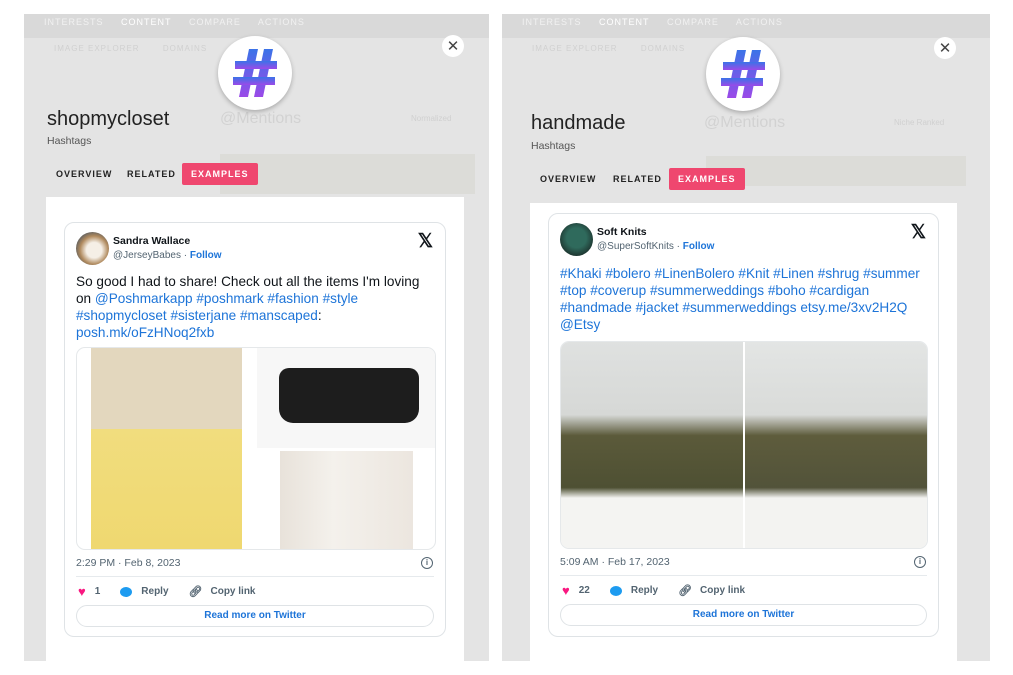 The width and height of the screenshot is (1013, 675). Describe the element at coordinates (229, 298) in the screenshot. I see `tweet-link: #poshmark` at that location.